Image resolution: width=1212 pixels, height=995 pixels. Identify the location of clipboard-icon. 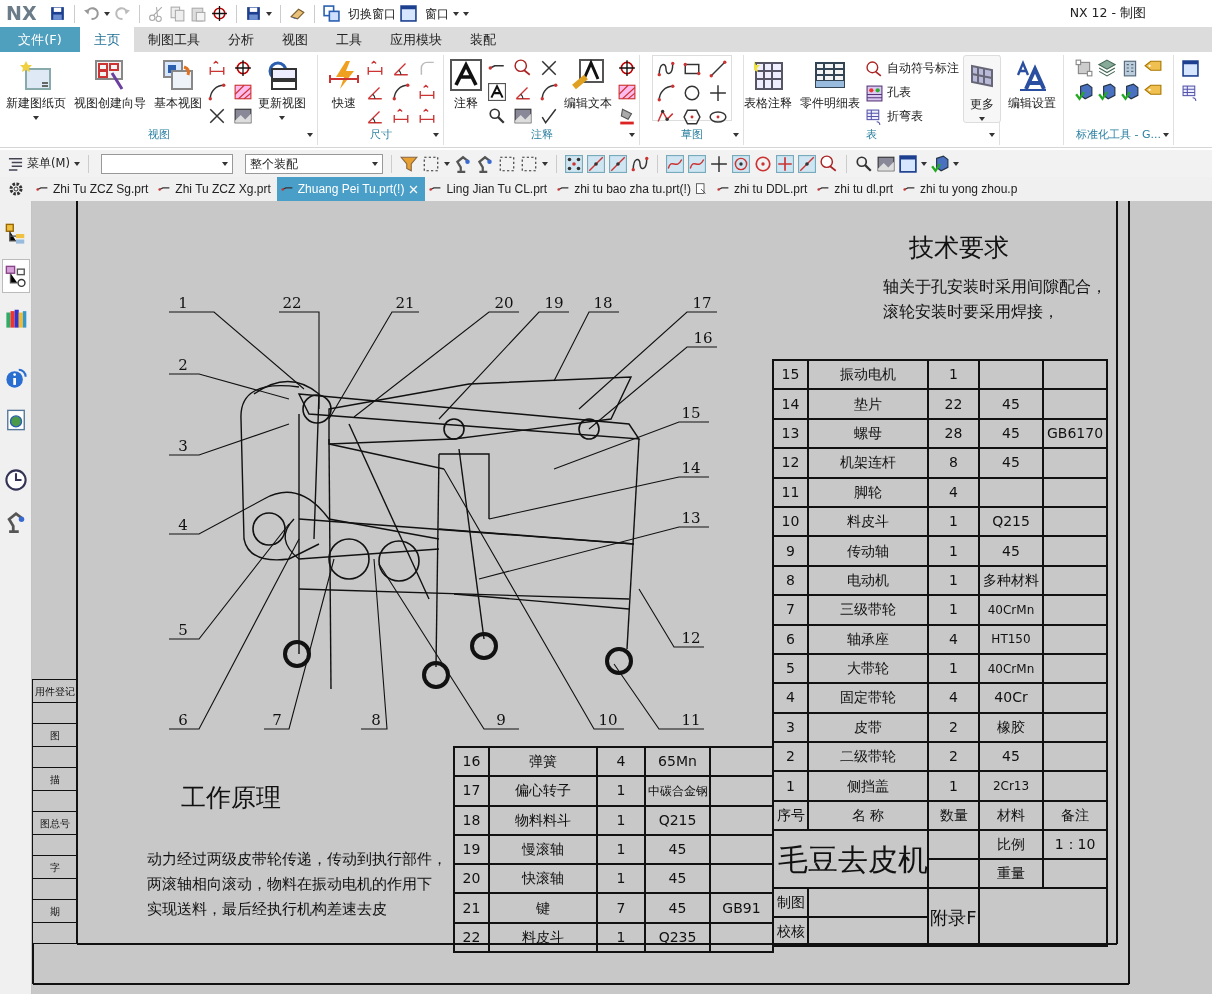
(198, 13).